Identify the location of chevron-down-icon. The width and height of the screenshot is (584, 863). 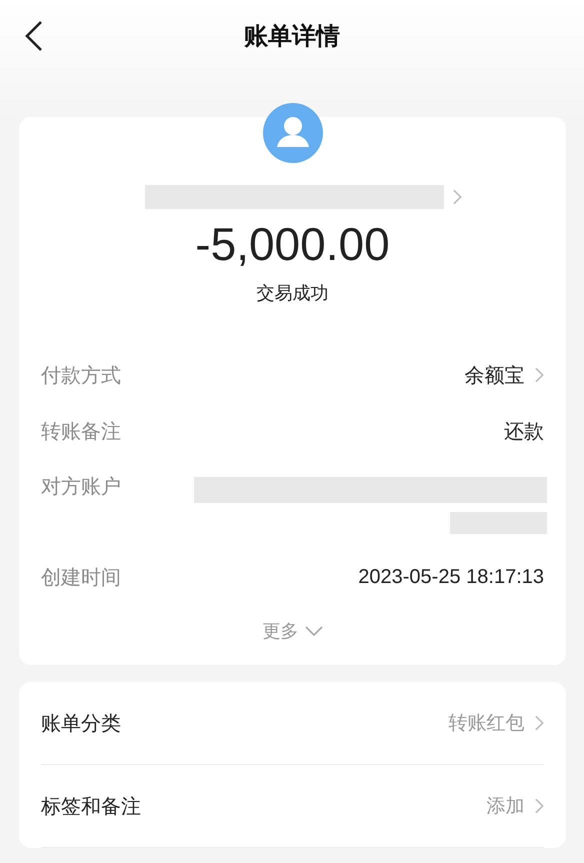
(313, 631).